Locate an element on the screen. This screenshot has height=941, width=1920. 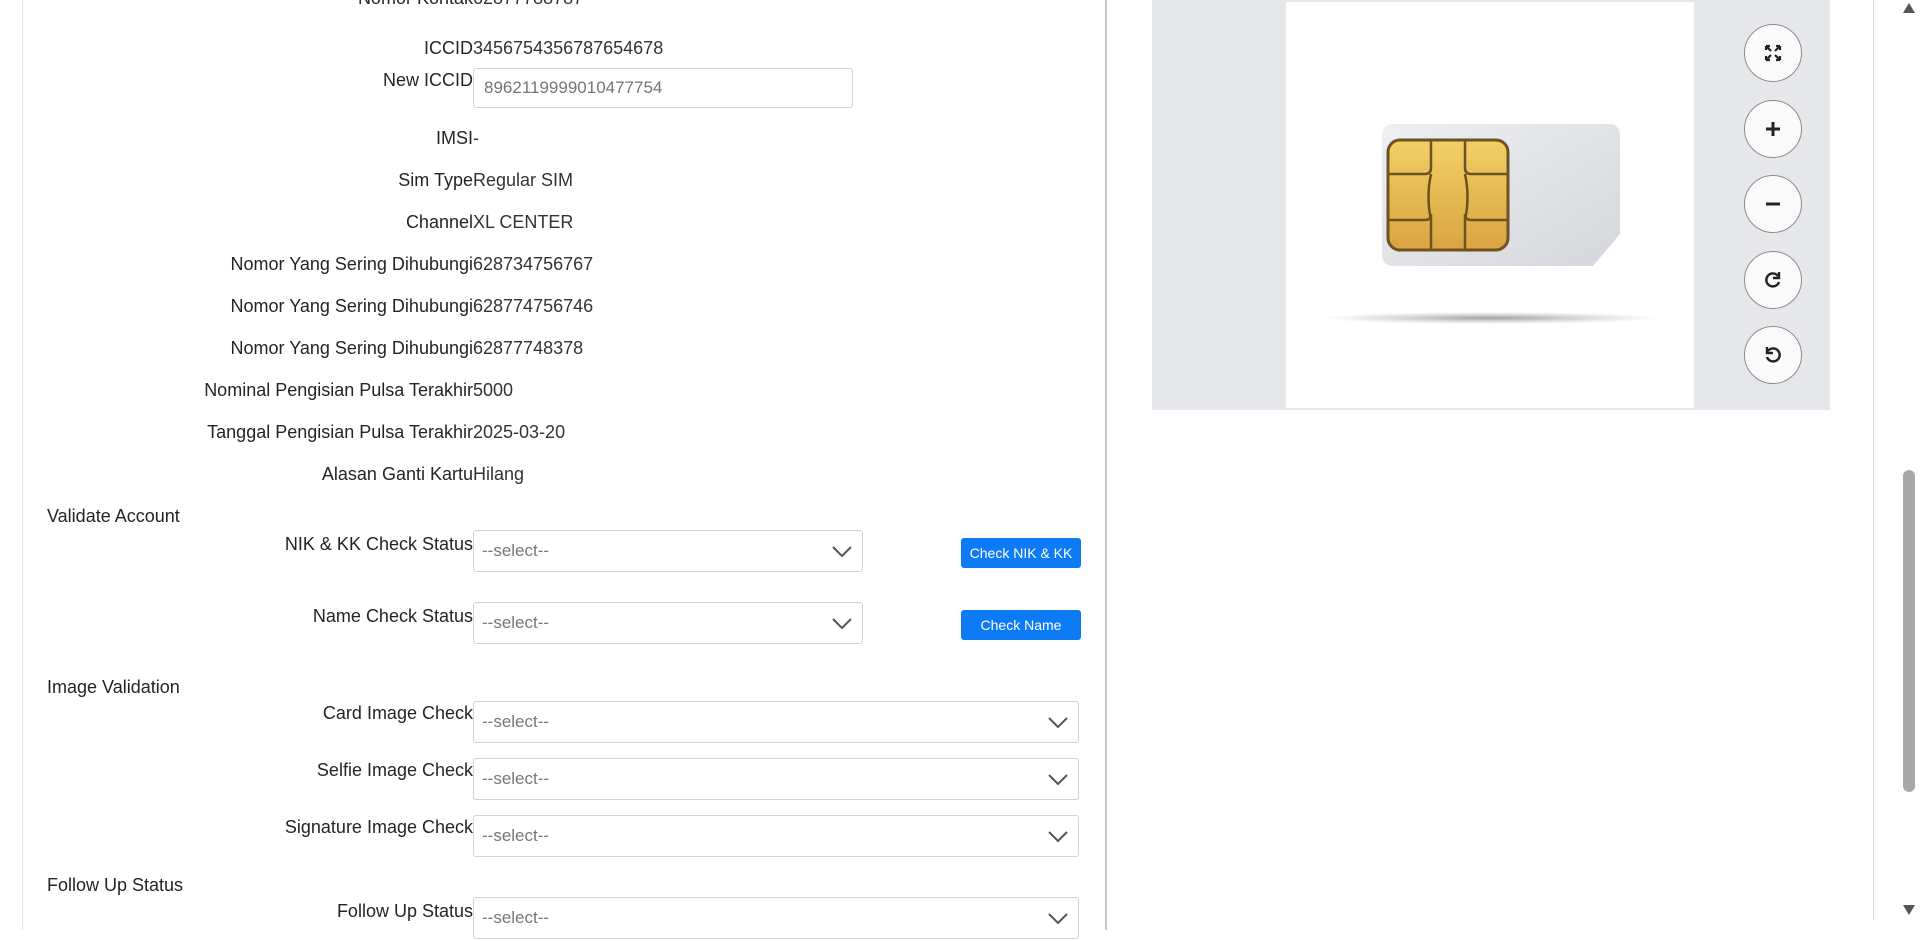
card-image-label: Card Image Check is located at coordinates (397, 713).